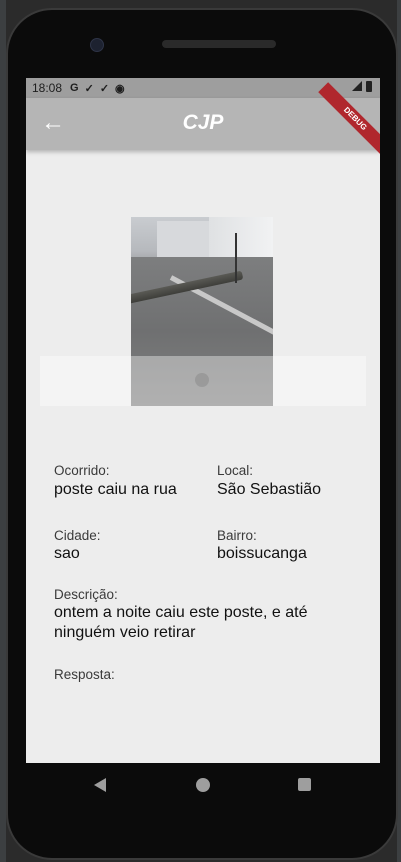 The width and height of the screenshot is (401, 862). I want to click on photo-gate, so click(184, 240).